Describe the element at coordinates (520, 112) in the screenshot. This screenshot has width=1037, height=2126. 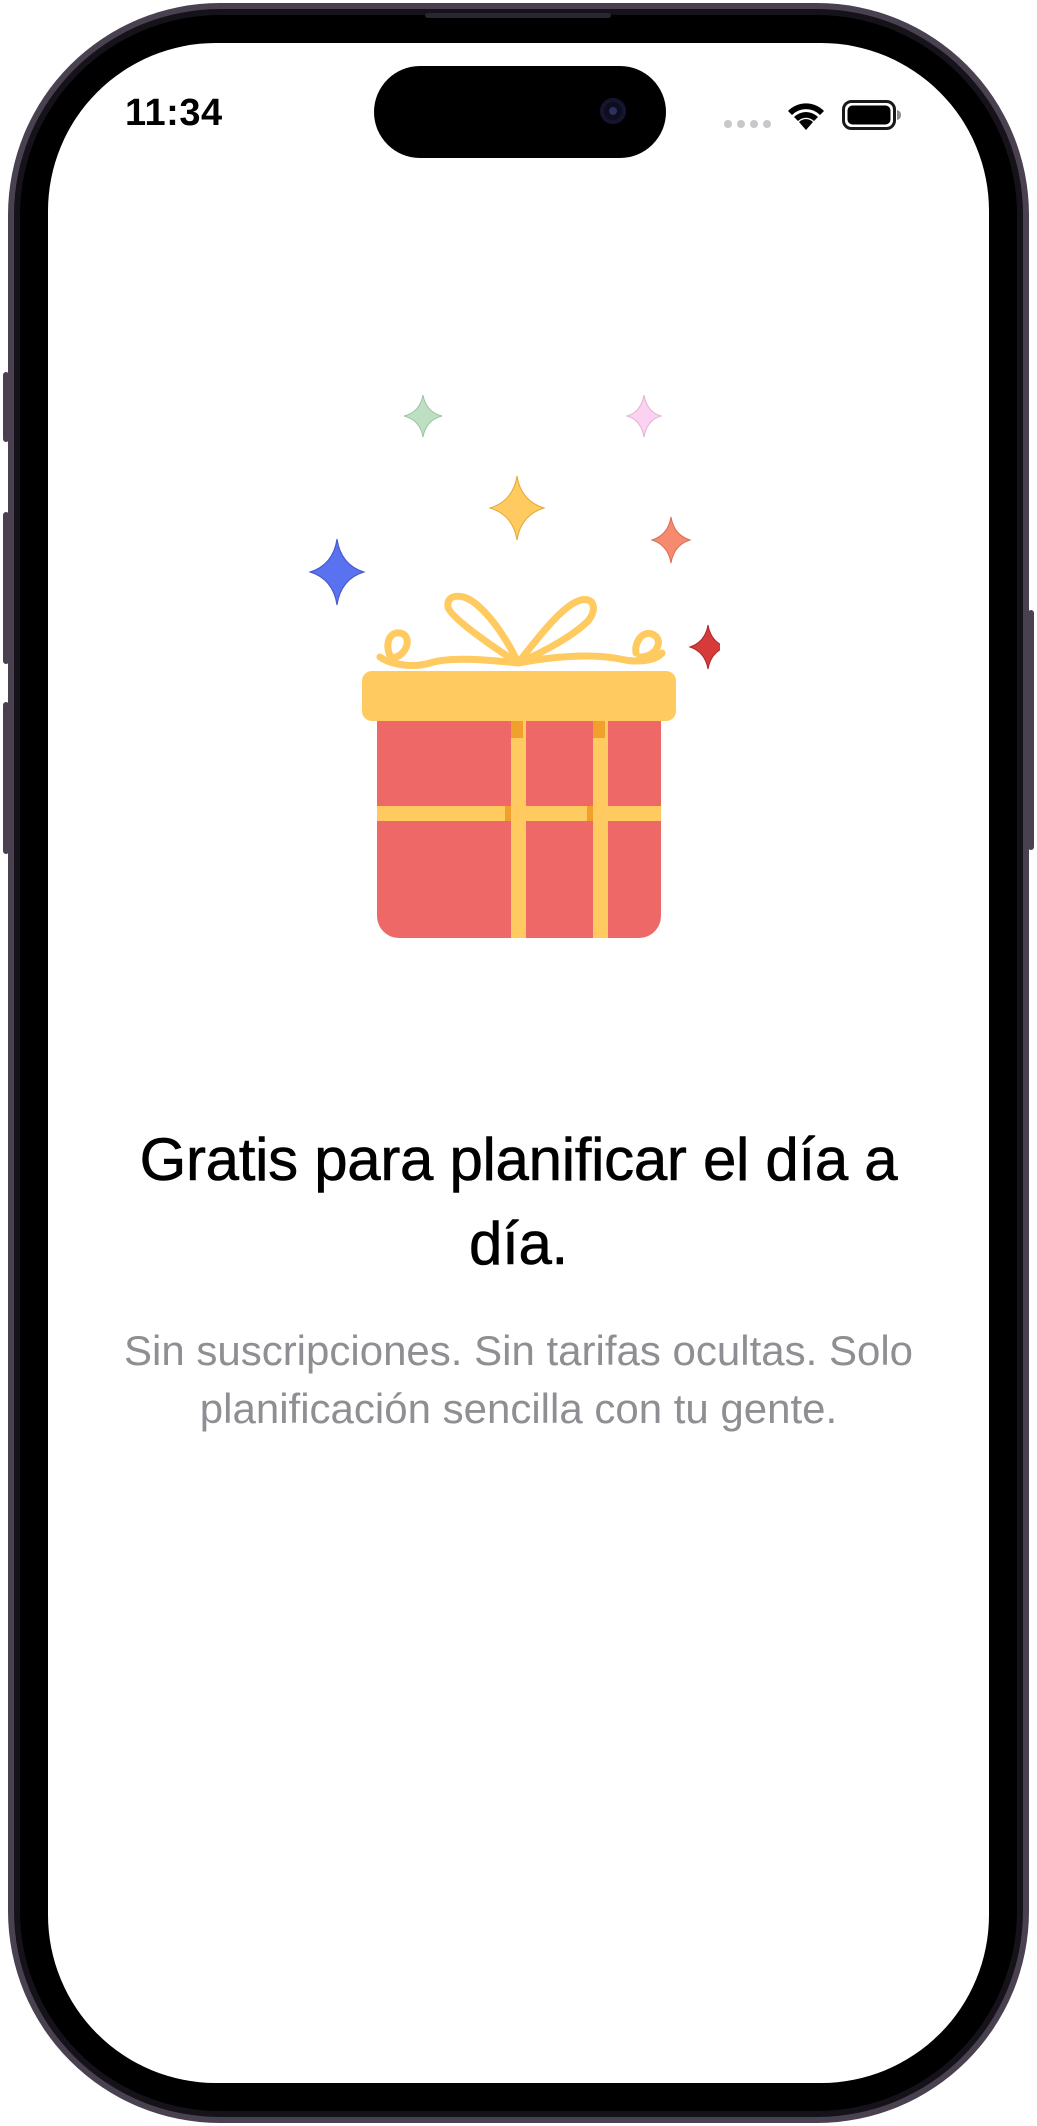
I see `dynamic-island` at that location.